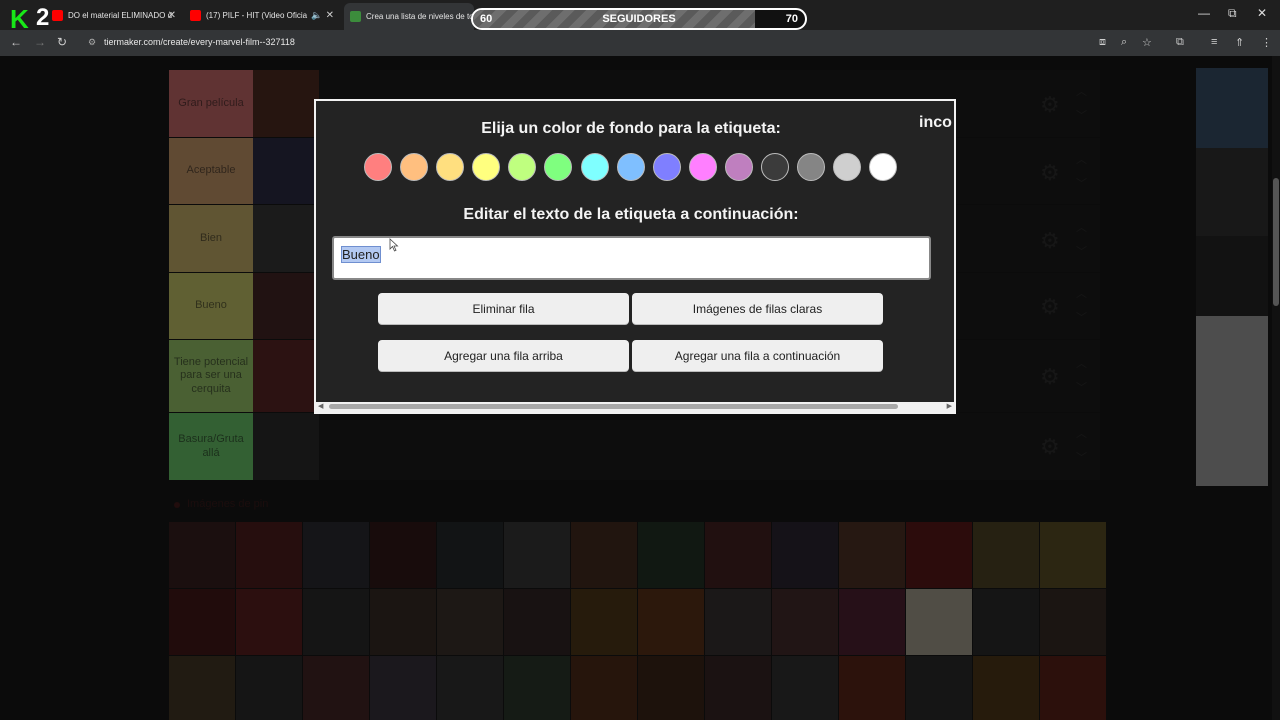  What do you see at coordinates (1276, 242) in the screenshot?
I see `page-scrollbar-thumb` at bounding box center [1276, 242].